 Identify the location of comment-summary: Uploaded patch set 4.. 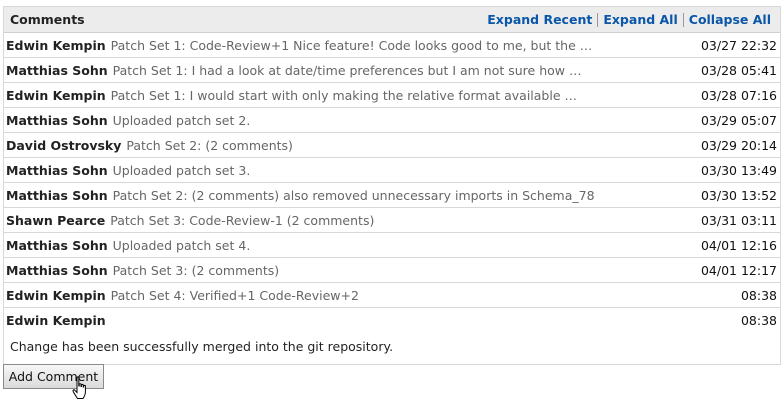
(181, 245).